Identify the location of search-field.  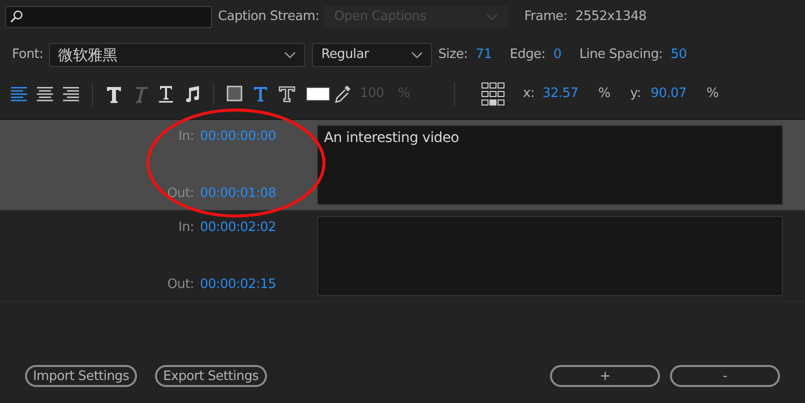
(108, 17).